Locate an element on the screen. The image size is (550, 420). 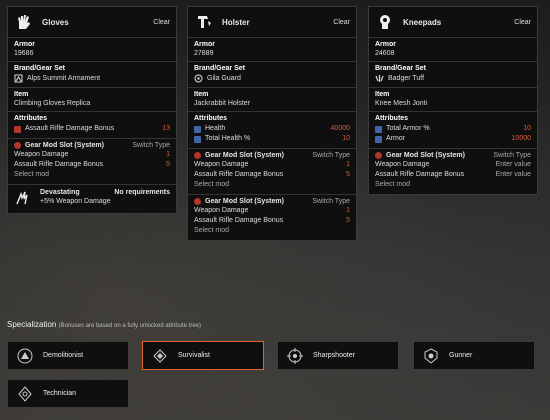
sharpshooter-icon is located at coordinates (295, 355).